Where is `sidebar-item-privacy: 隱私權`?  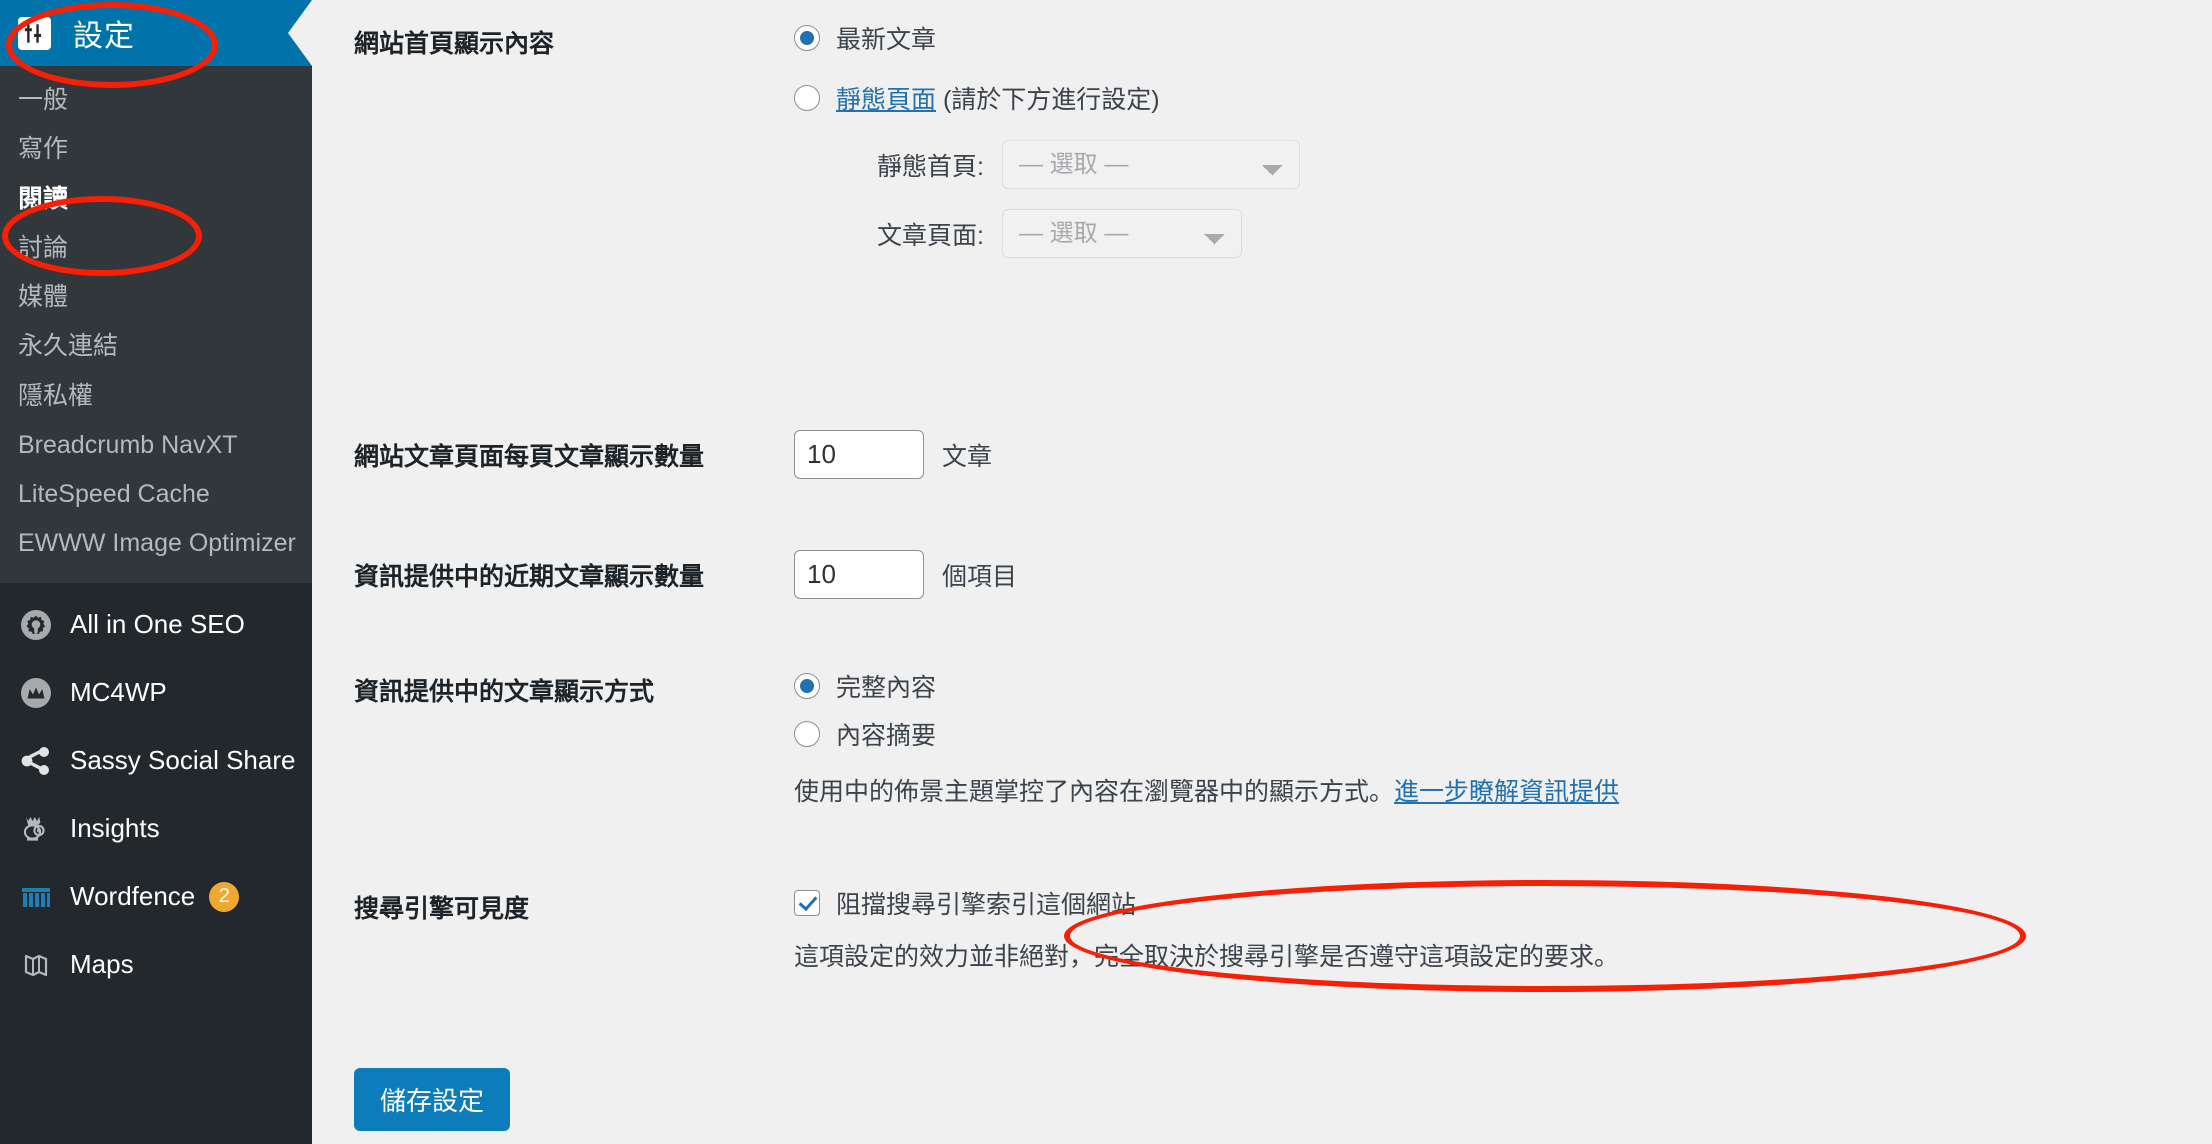 sidebar-item-privacy: 隱私權 is located at coordinates (156, 396).